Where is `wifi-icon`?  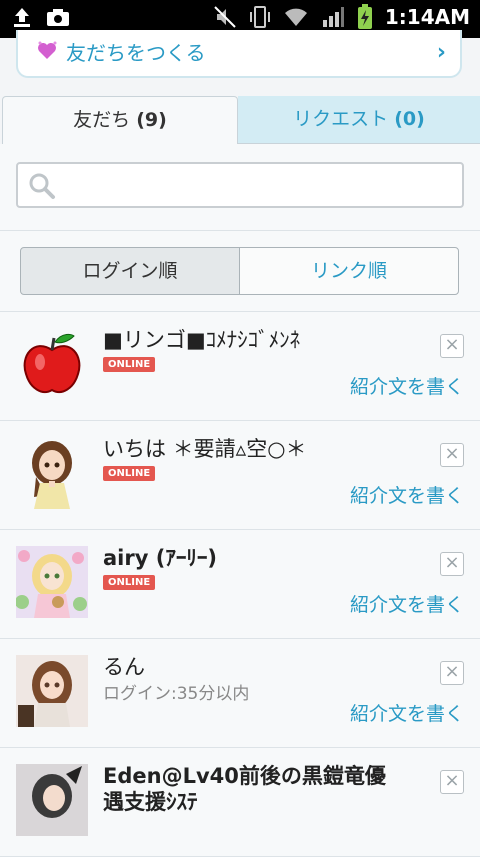
wifi-icon is located at coordinates (295, 17).